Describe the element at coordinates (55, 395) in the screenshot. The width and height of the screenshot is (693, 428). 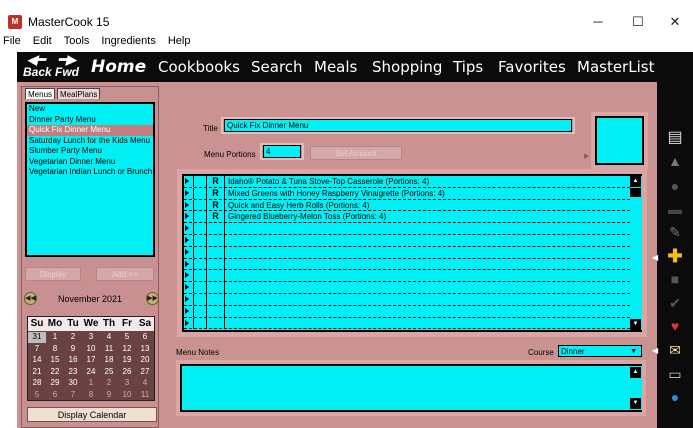
I see `calendar-day: 6` at that location.